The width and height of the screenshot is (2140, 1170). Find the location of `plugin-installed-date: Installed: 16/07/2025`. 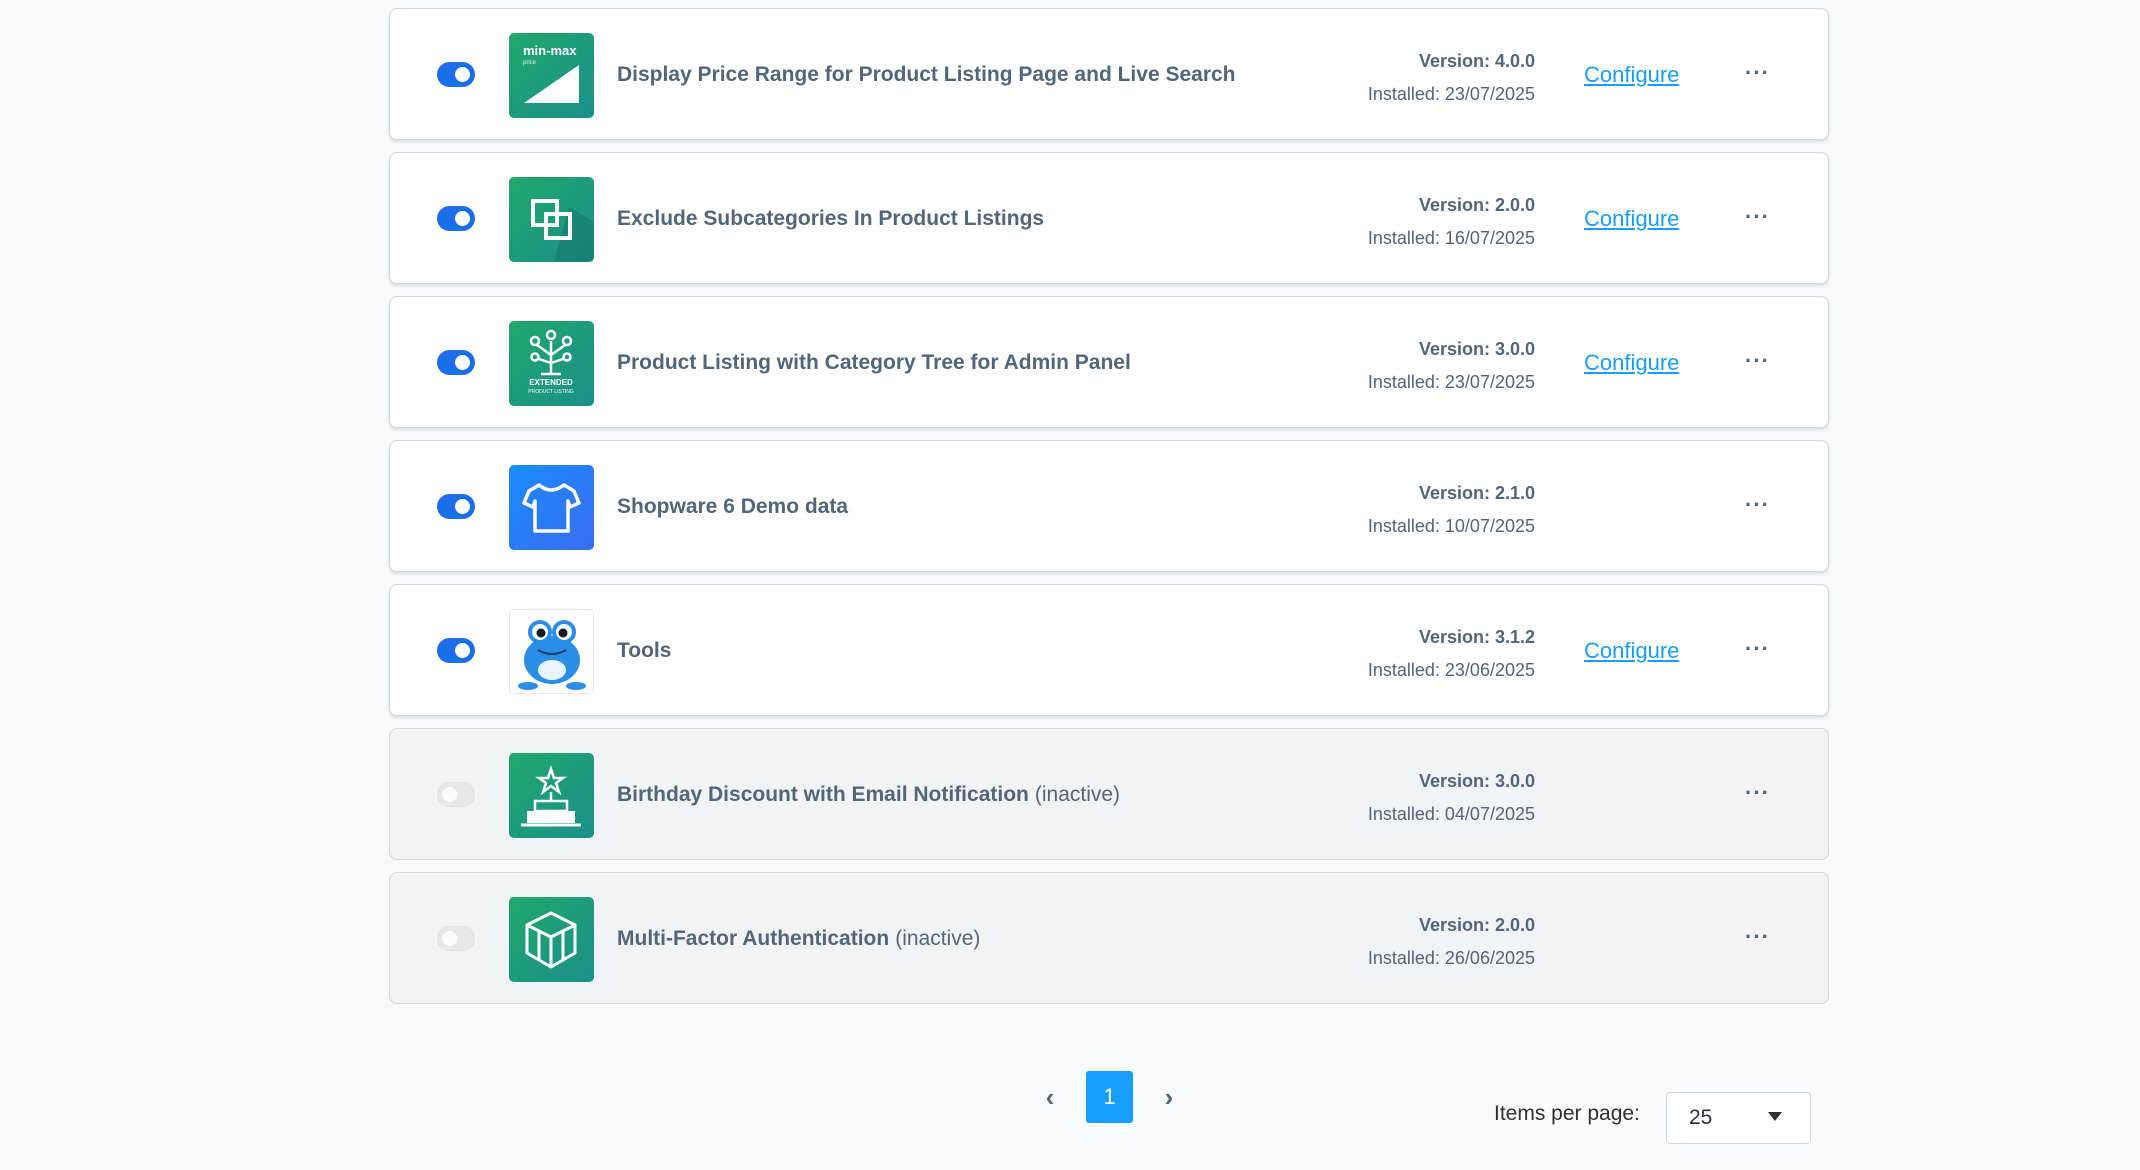

plugin-installed-date: Installed: 16/07/2025 is located at coordinates (1451, 238).